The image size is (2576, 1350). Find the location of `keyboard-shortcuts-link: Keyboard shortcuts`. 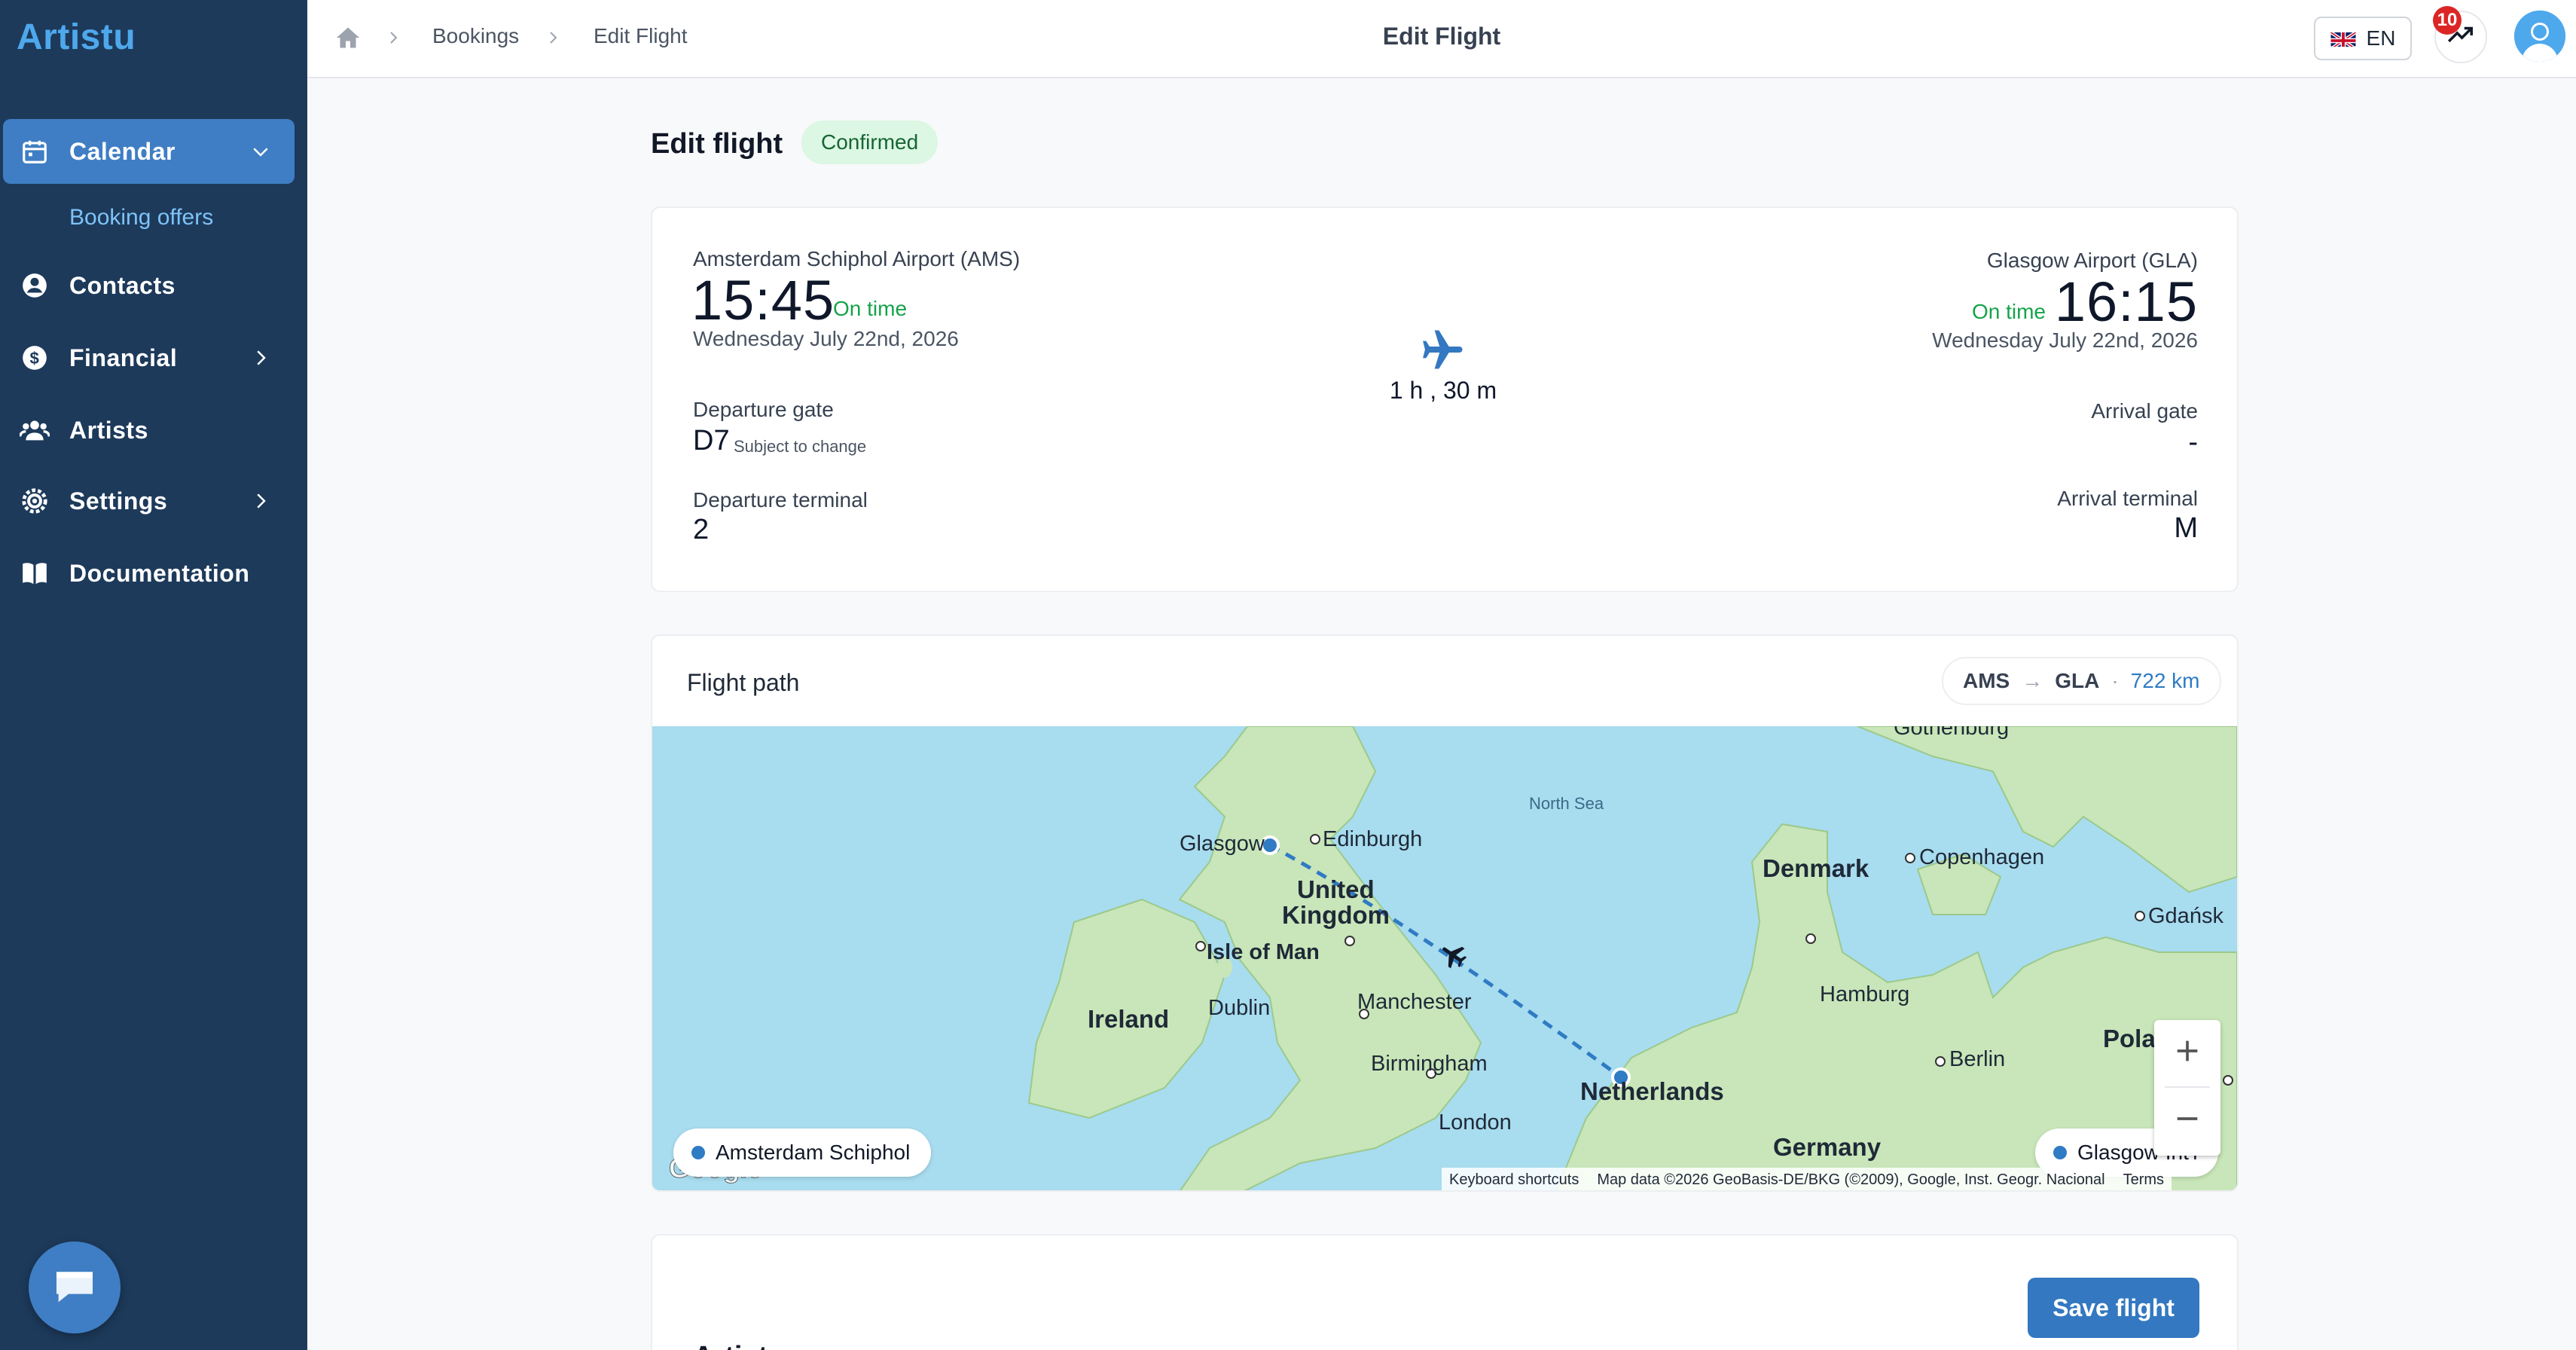

keyboard-shortcuts-link: Keyboard shortcuts is located at coordinates (1514, 1180).